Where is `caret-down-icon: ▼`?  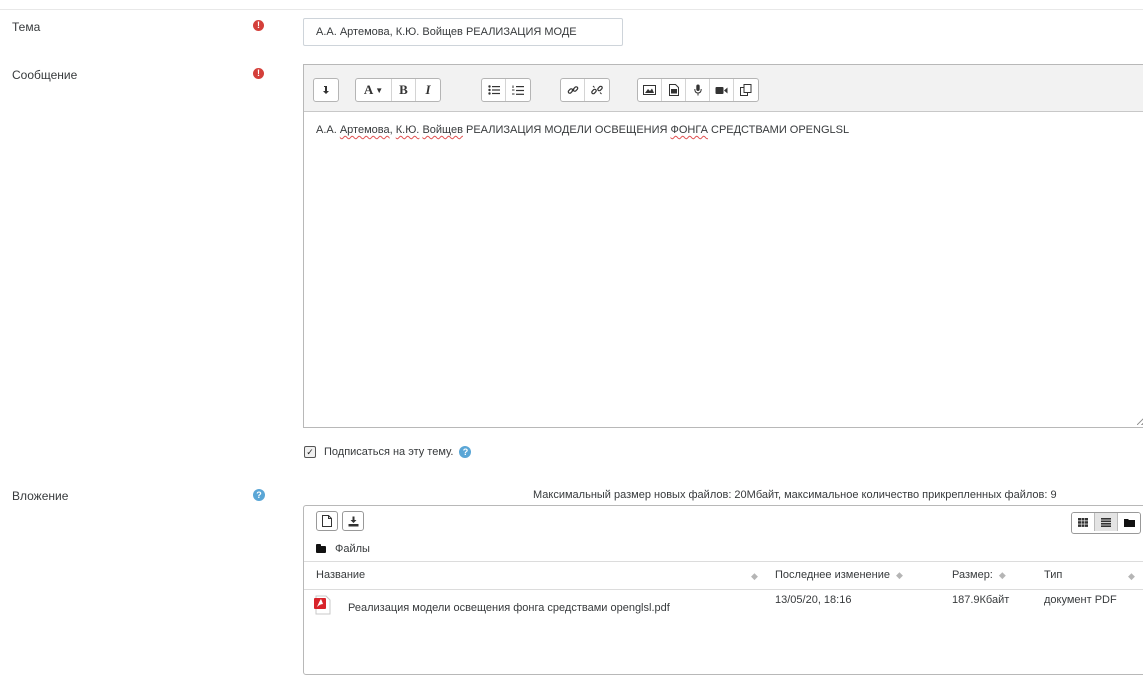 caret-down-icon: ▼ is located at coordinates (379, 90).